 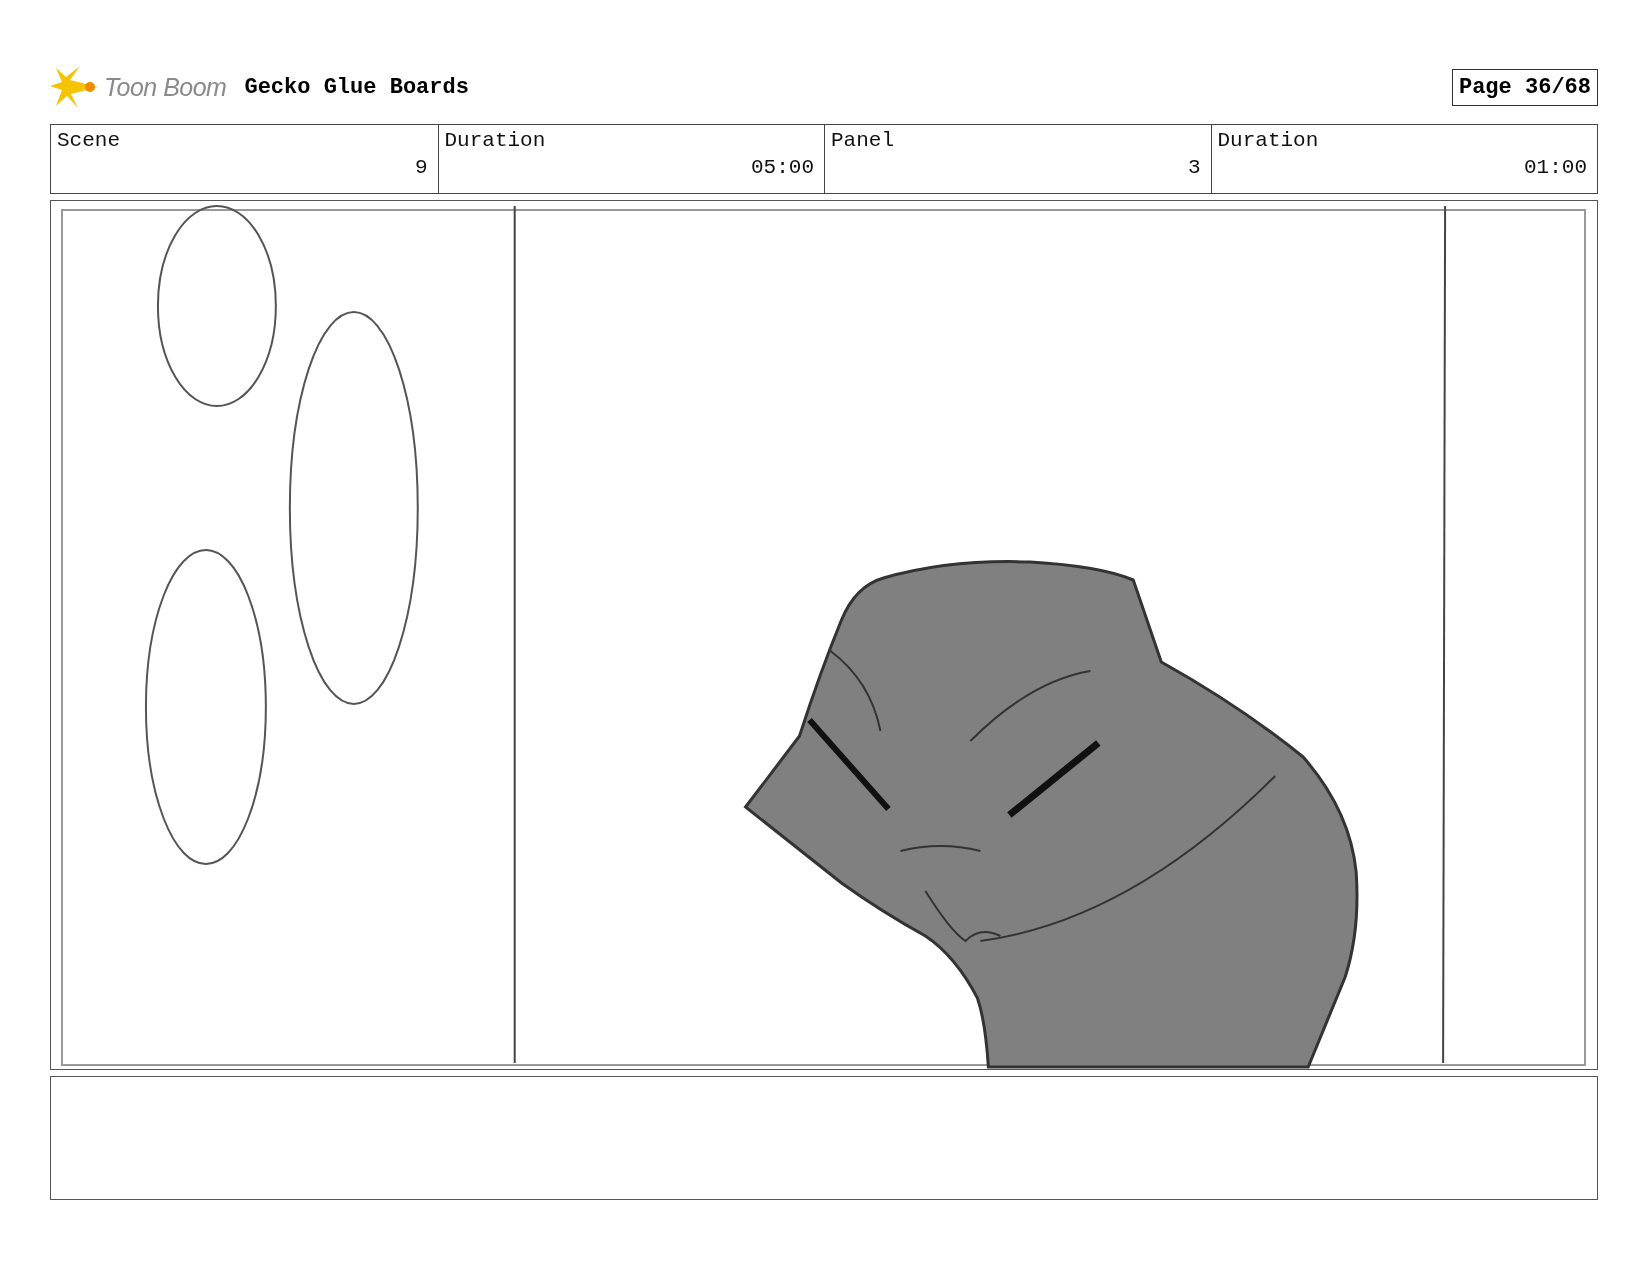 I want to click on field-label: Scene, so click(x=89, y=140).